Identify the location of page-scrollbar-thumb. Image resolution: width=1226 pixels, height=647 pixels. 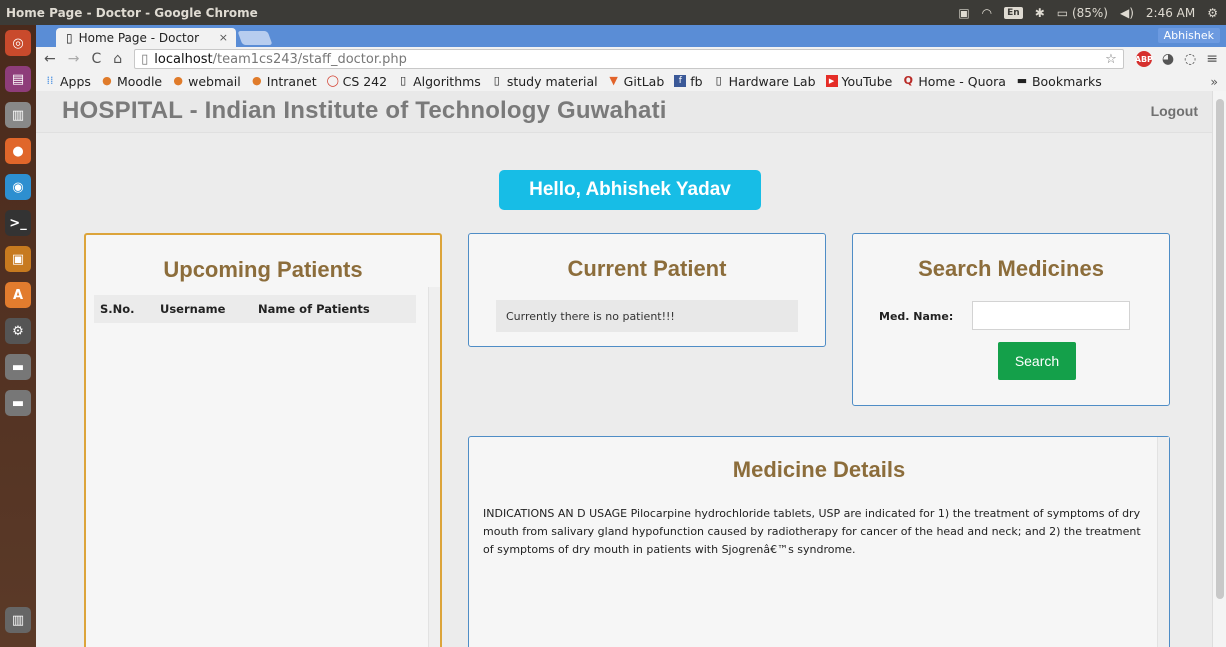
(1220, 349).